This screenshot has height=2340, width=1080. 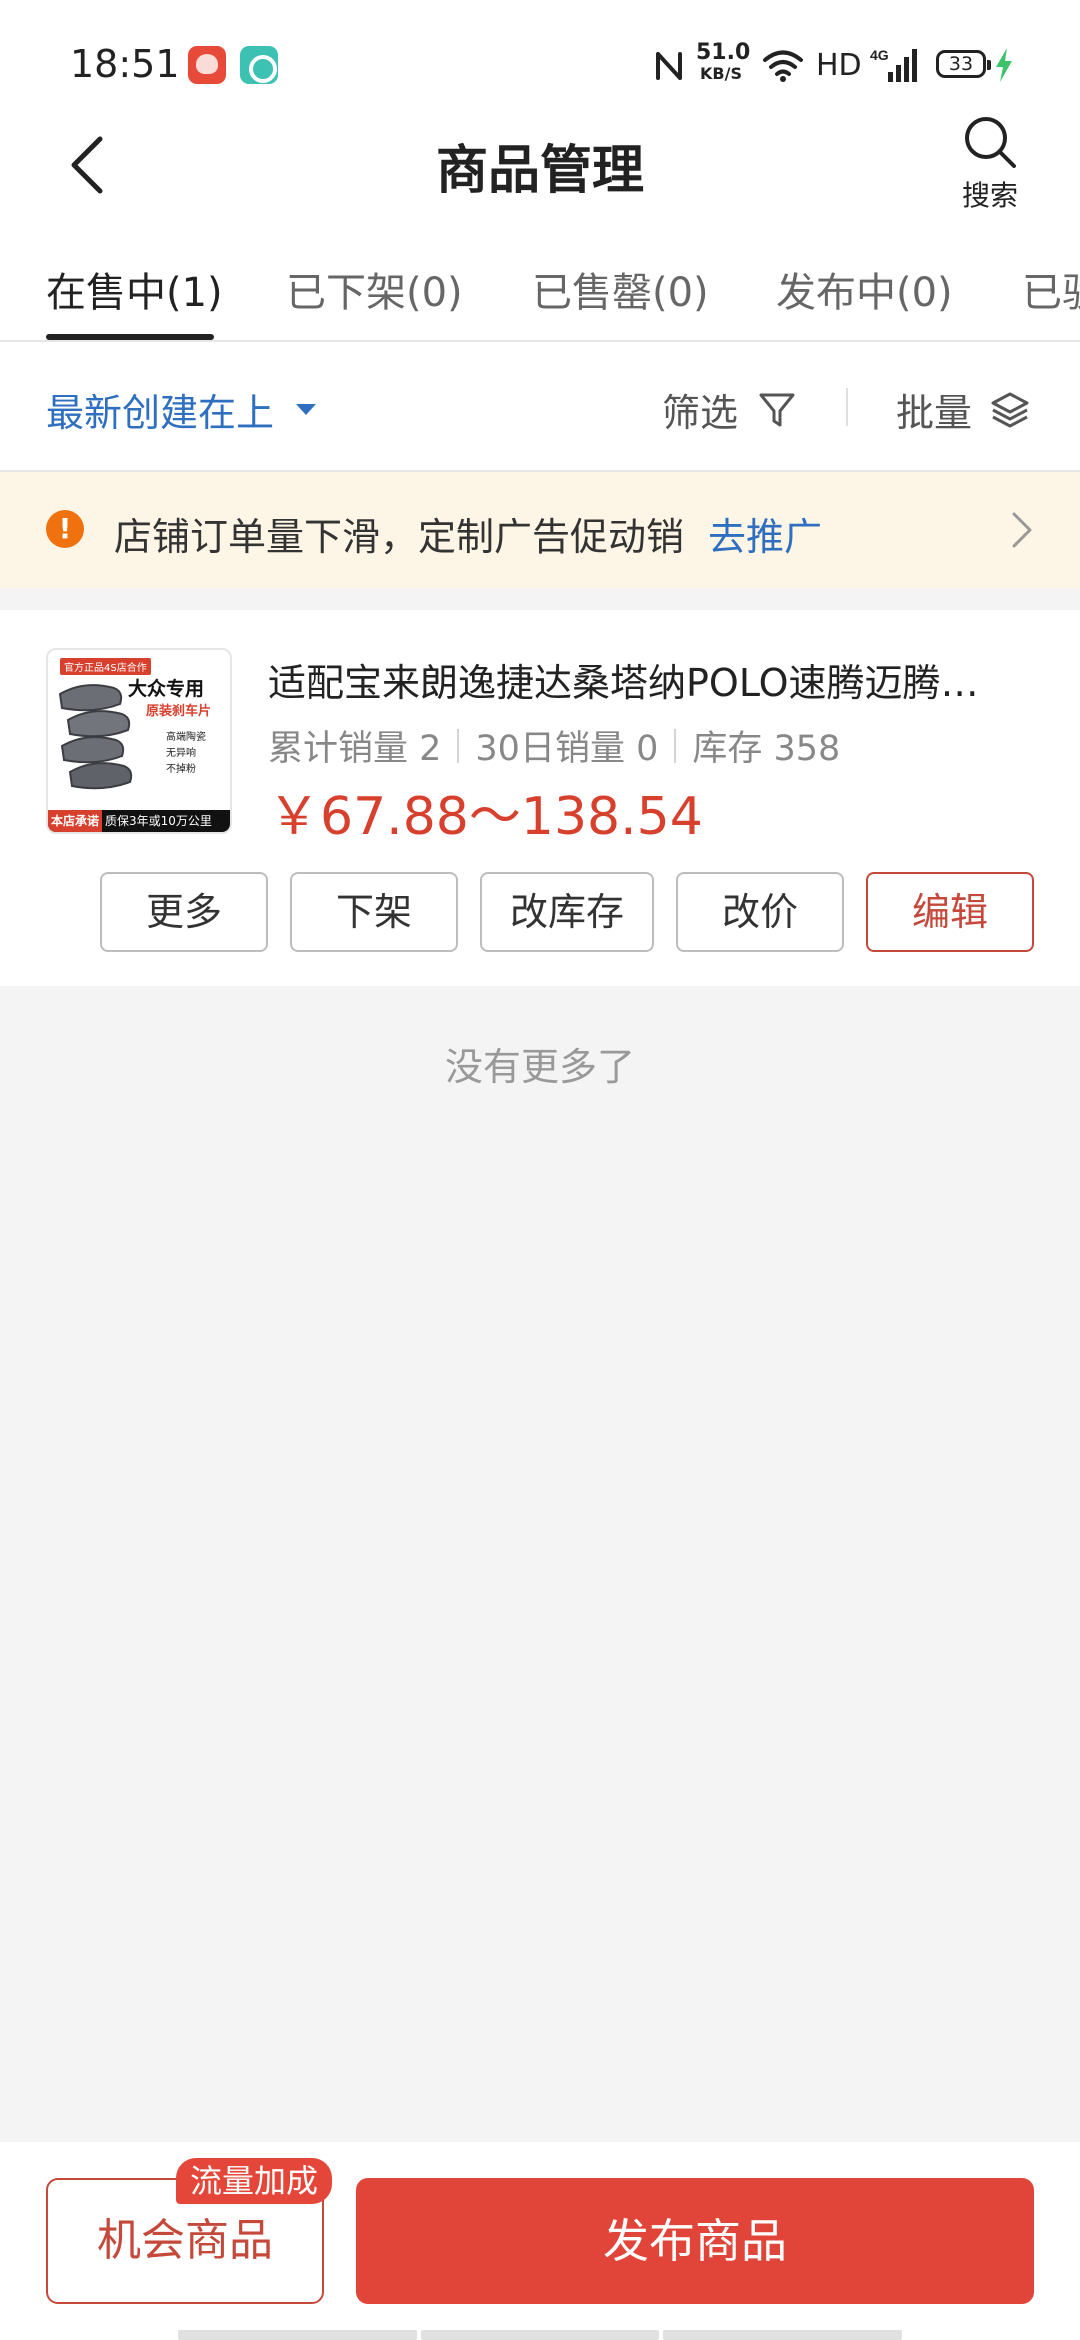 What do you see at coordinates (839, 65) in the screenshot?
I see `hd-label: HD` at bounding box center [839, 65].